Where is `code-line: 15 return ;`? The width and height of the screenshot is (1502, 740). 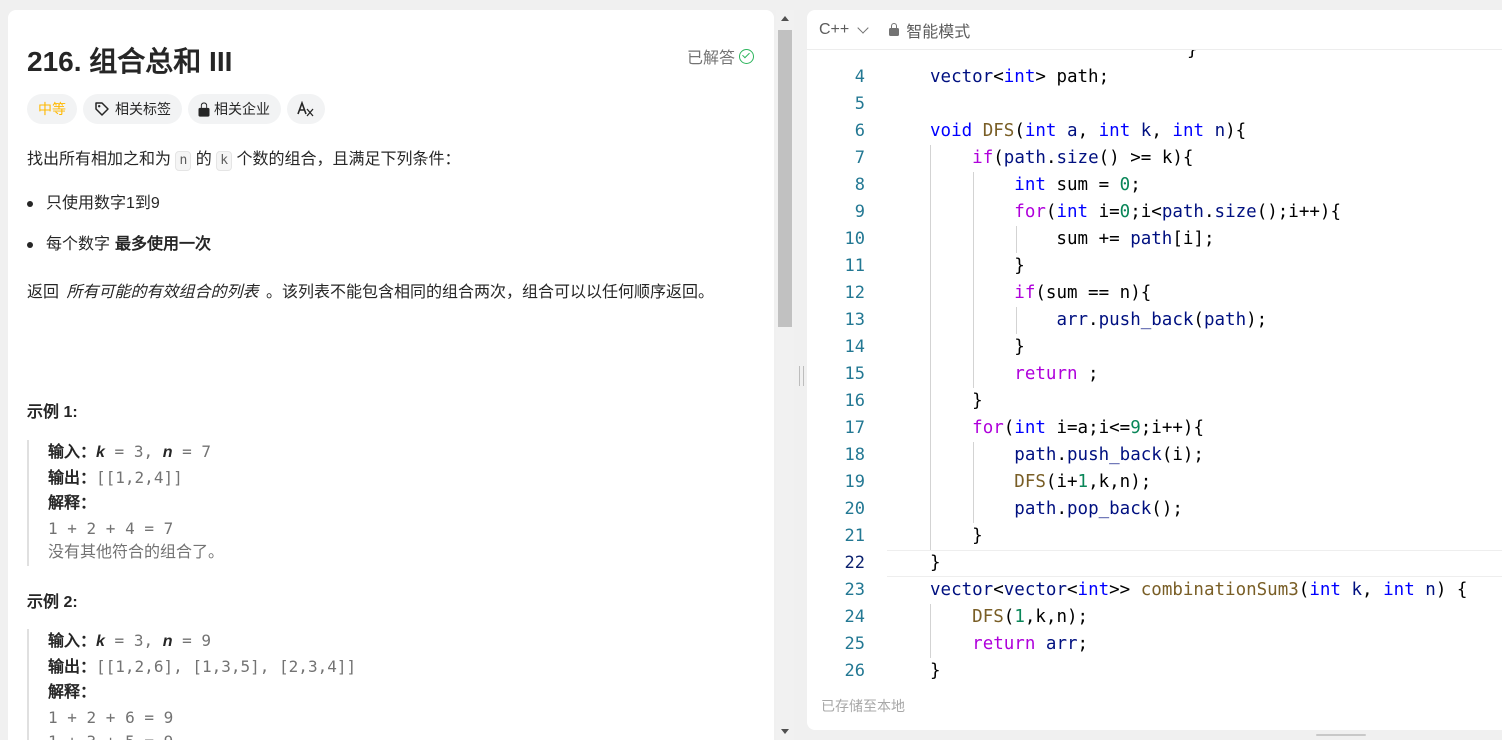
code-line: 15 return ; is located at coordinates (1154, 374).